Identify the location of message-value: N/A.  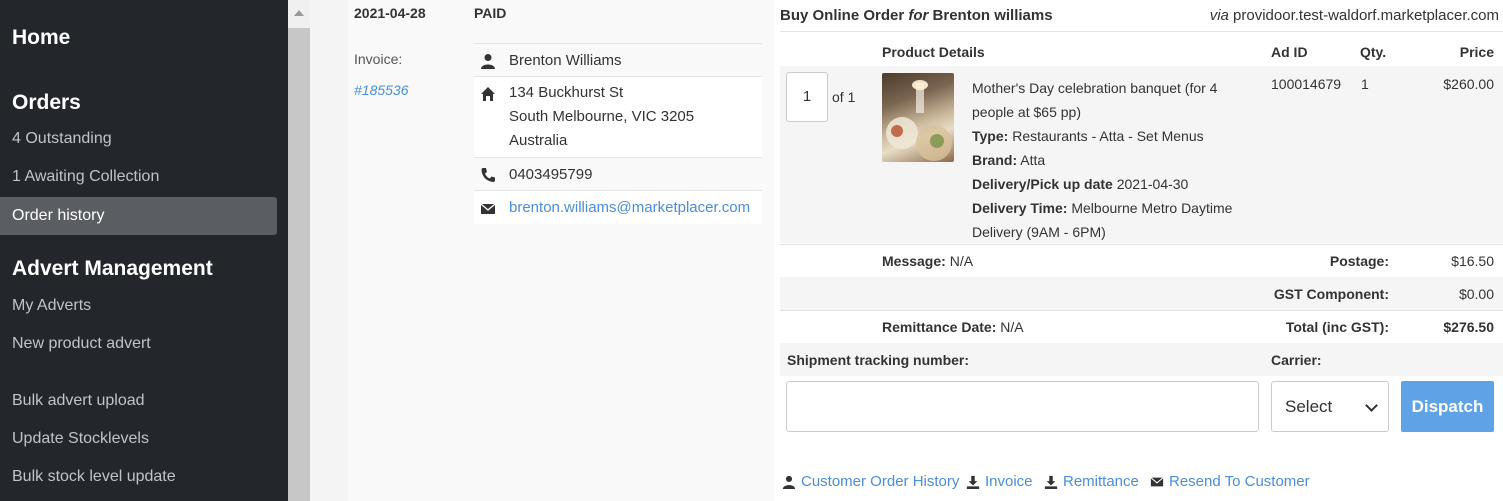
(961, 261).